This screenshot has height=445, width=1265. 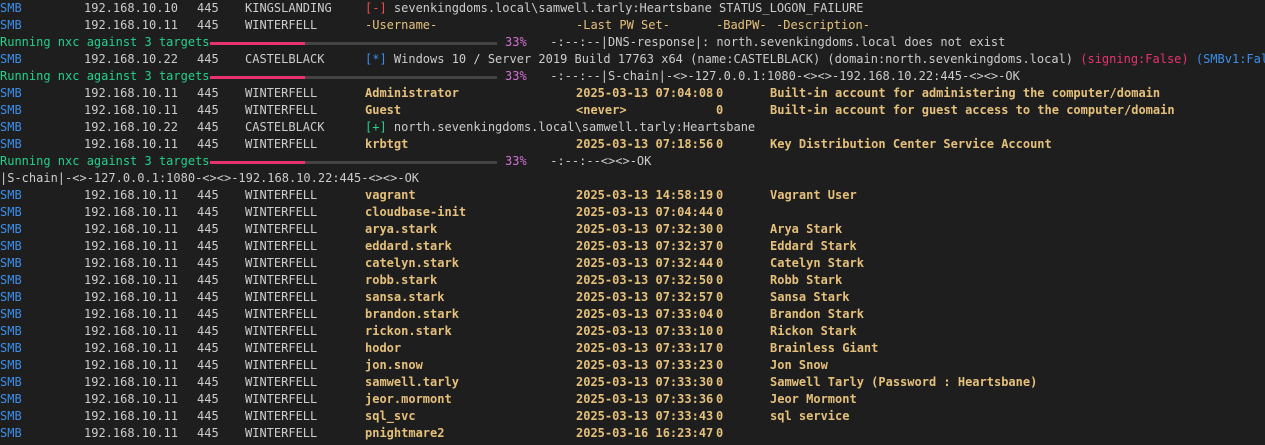 What do you see at coordinates (824, 348) in the screenshot?
I see `description: Brainless Giant` at bounding box center [824, 348].